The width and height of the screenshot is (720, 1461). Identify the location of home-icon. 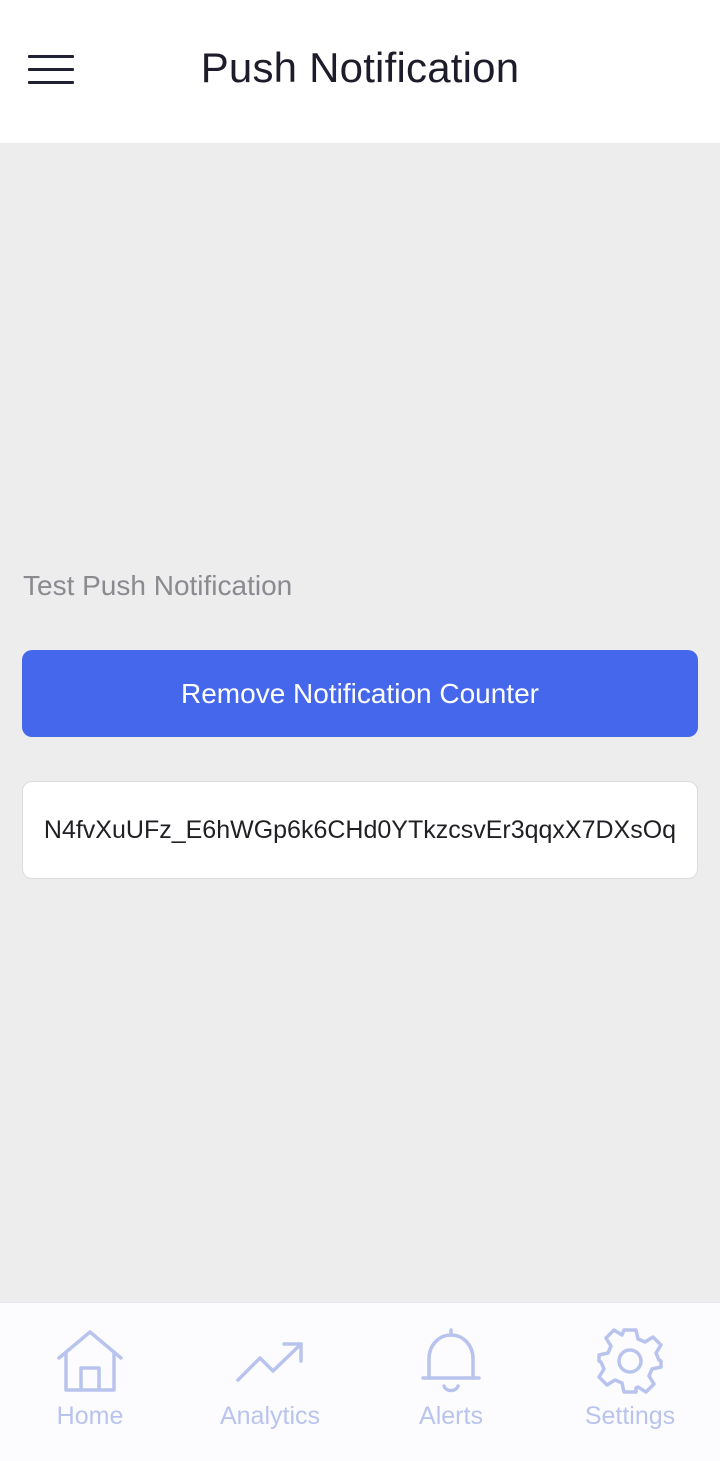
(90, 1361).